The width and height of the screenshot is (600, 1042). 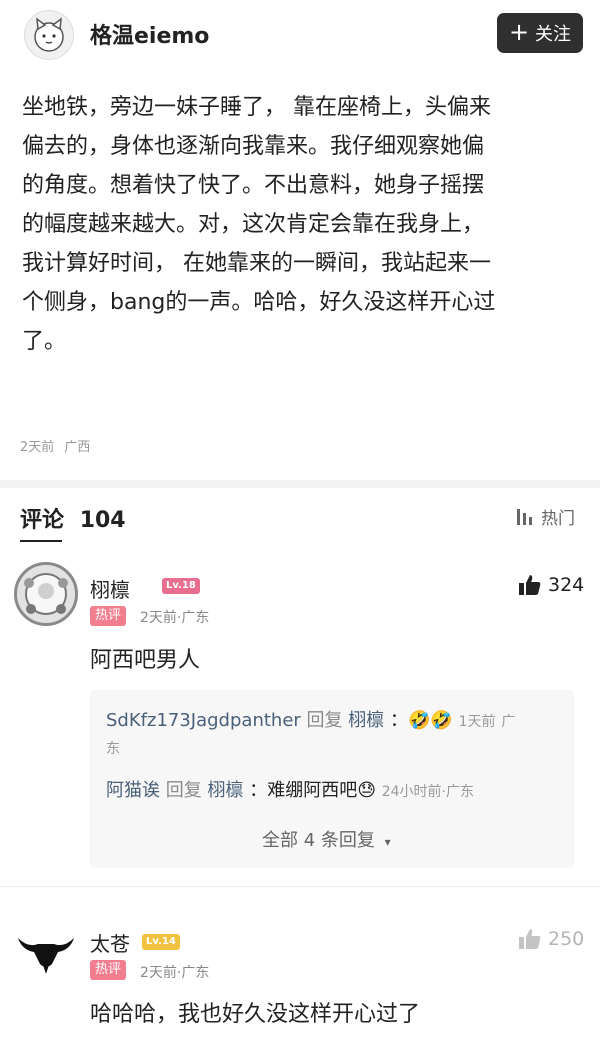 I want to click on comments-underline, so click(x=41, y=541).